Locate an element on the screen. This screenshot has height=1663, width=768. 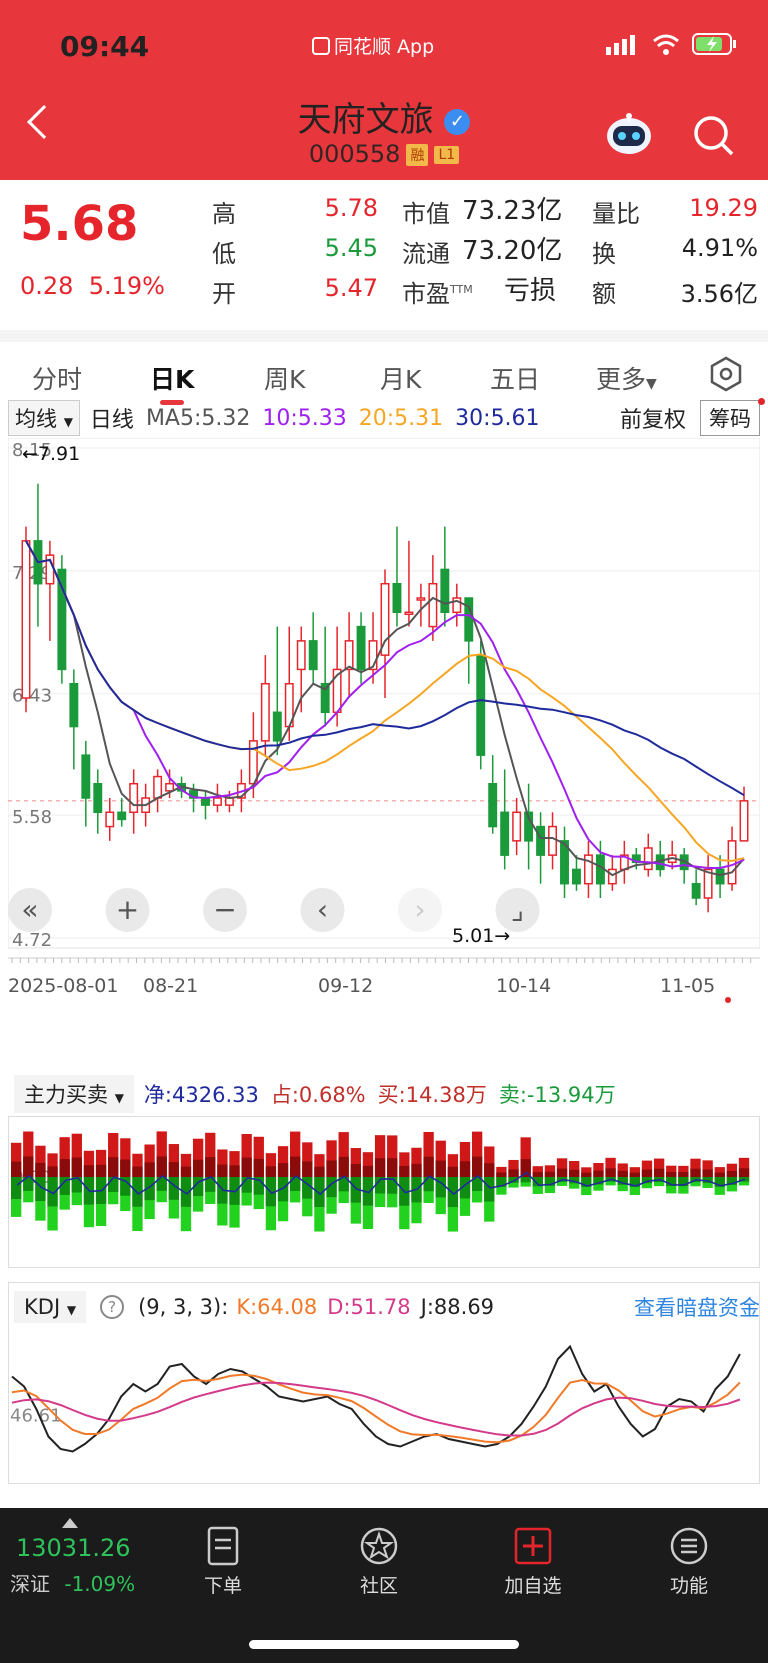
prev-icon-glyph: ‹ is located at coordinates (322, 909).